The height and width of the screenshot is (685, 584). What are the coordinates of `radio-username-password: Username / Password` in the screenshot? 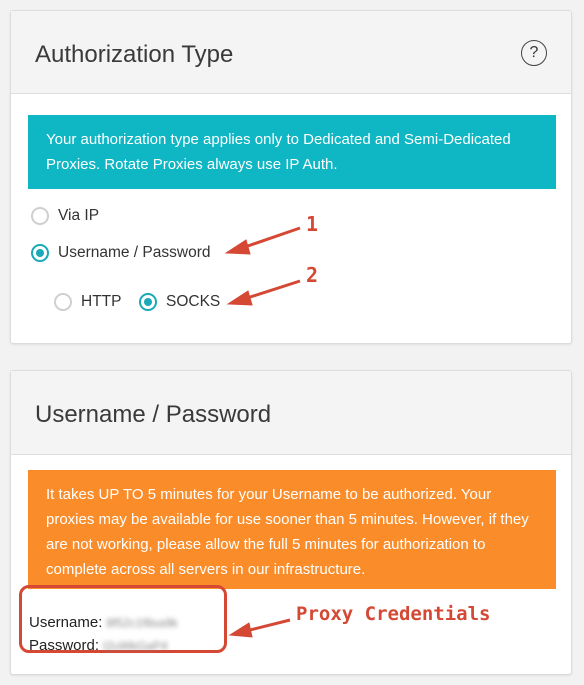 It's located at (120, 253).